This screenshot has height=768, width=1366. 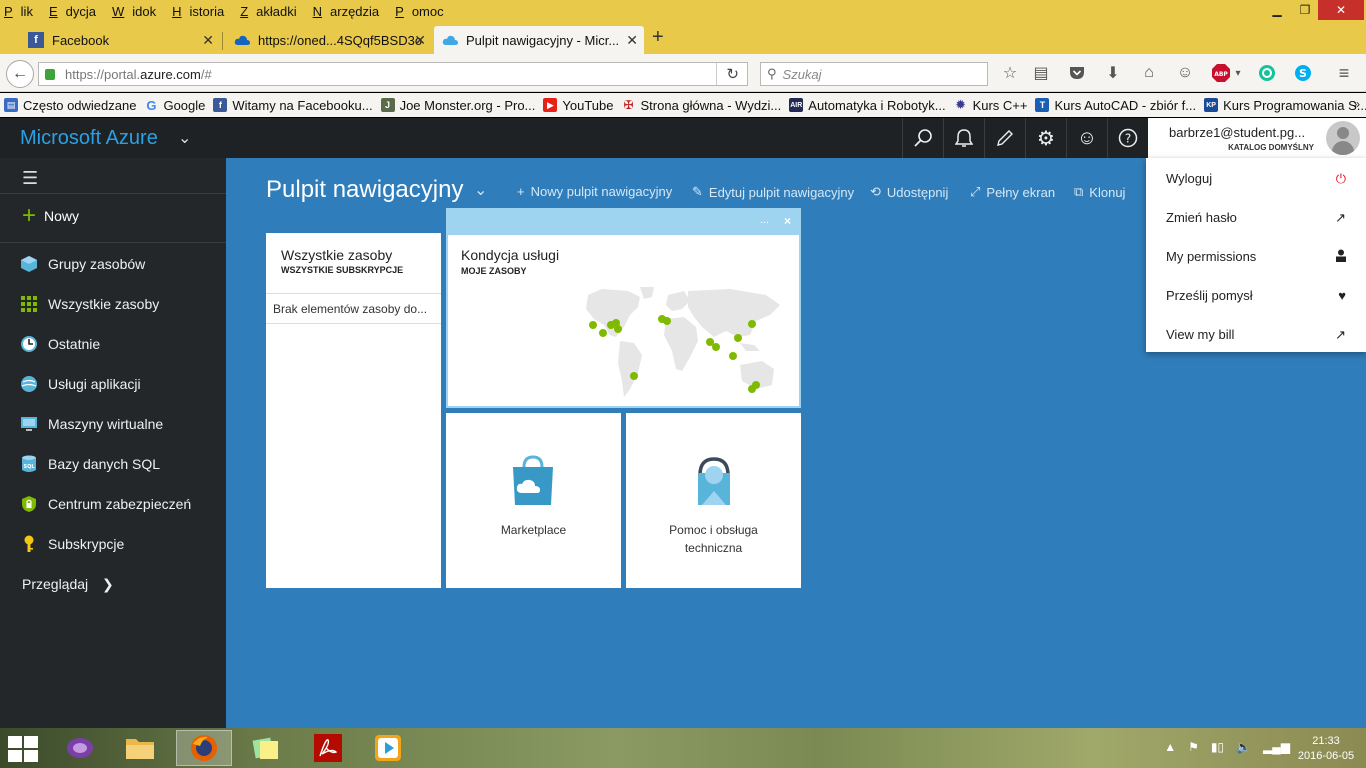 I want to click on bookmark-item: ▤ Często odwiedzane, so click(x=70, y=105).